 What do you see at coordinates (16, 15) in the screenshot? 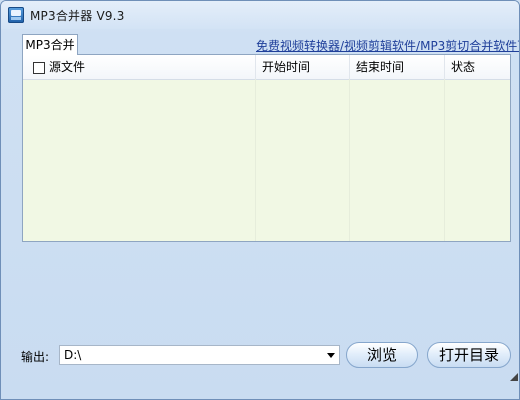
I see `app-icon` at bounding box center [16, 15].